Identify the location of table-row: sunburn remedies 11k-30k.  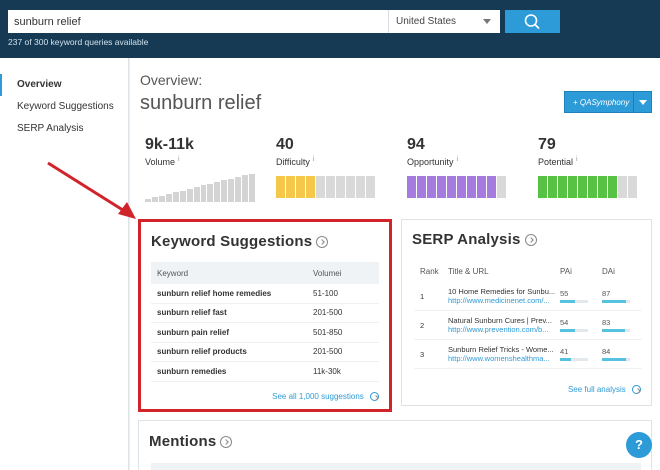
(265, 372).